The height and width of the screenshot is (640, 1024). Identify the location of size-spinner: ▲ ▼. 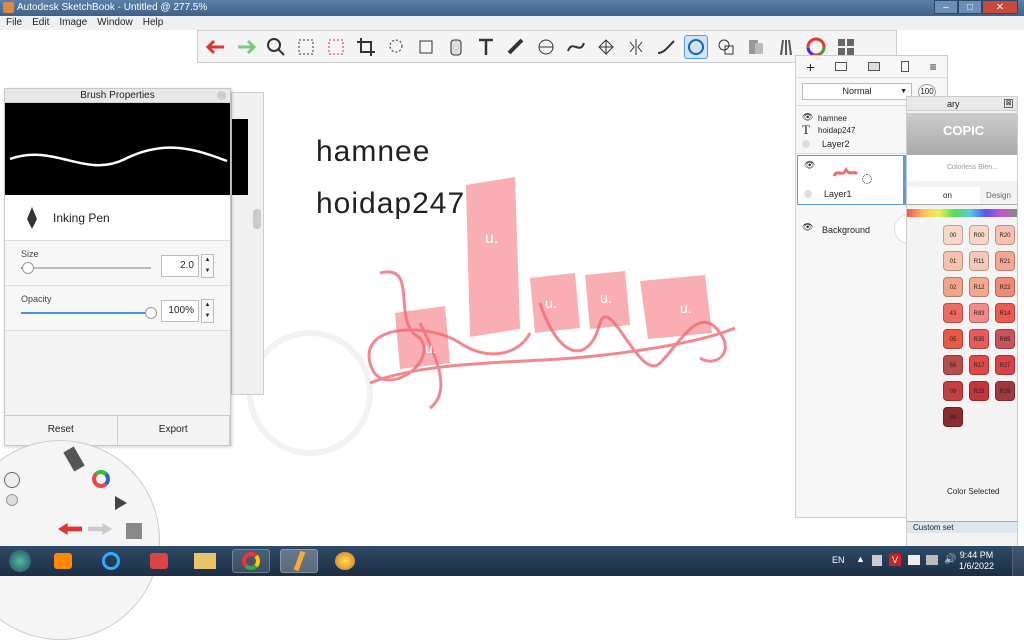
(207, 266).